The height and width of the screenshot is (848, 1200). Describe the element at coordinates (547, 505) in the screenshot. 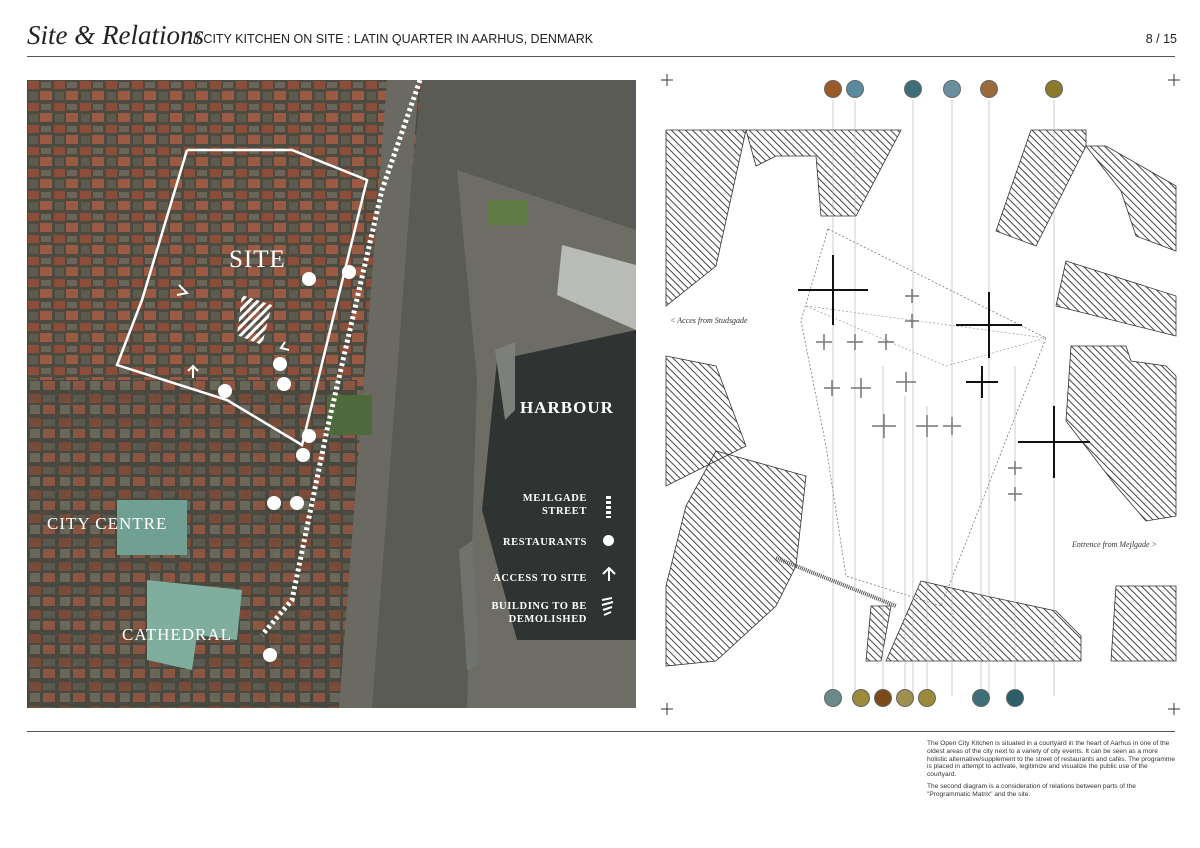

I see `legend-street: MEJLGADE STREET` at that location.